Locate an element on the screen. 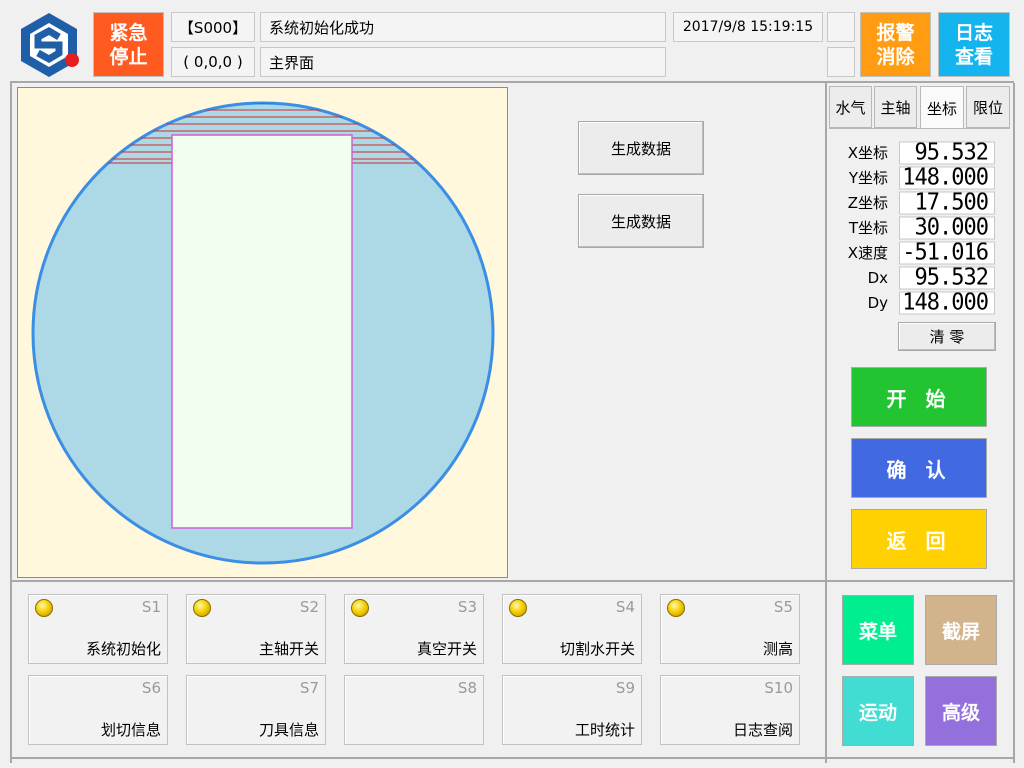 The width and height of the screenshot is (1024, 768). status-led-s4 is located at coordinates (518, 608).